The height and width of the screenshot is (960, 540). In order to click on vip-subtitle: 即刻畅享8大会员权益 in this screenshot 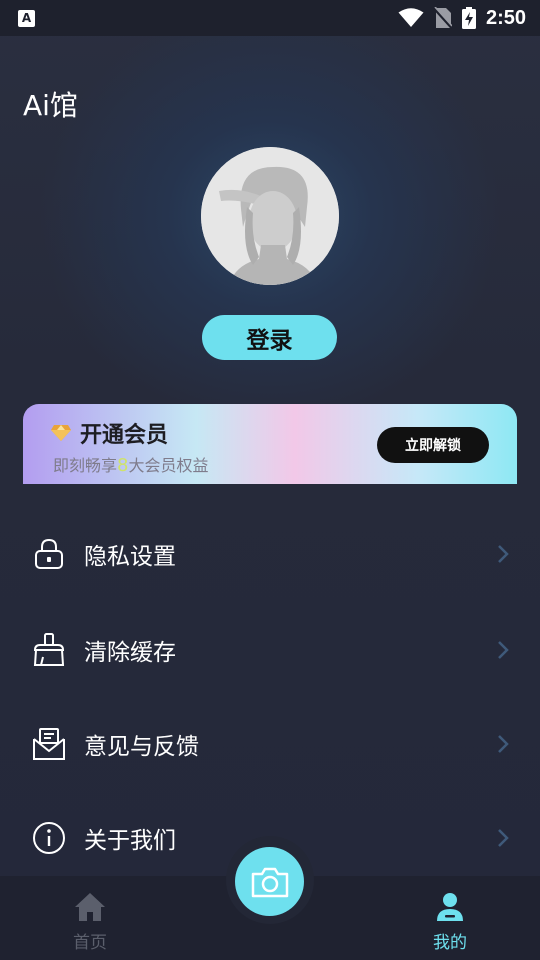, I will do `click(130, 464)`.